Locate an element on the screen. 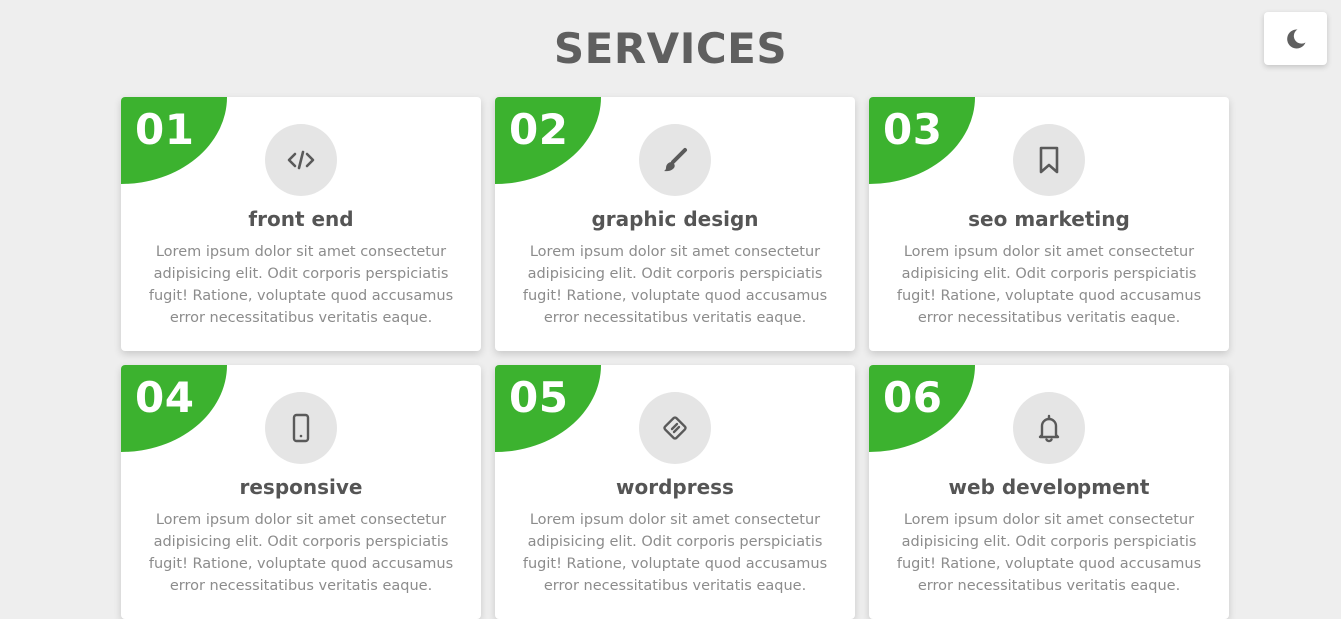 This screenshot has height=619, width=1341. paint-brush-icon is located at coordinates (675, 160).